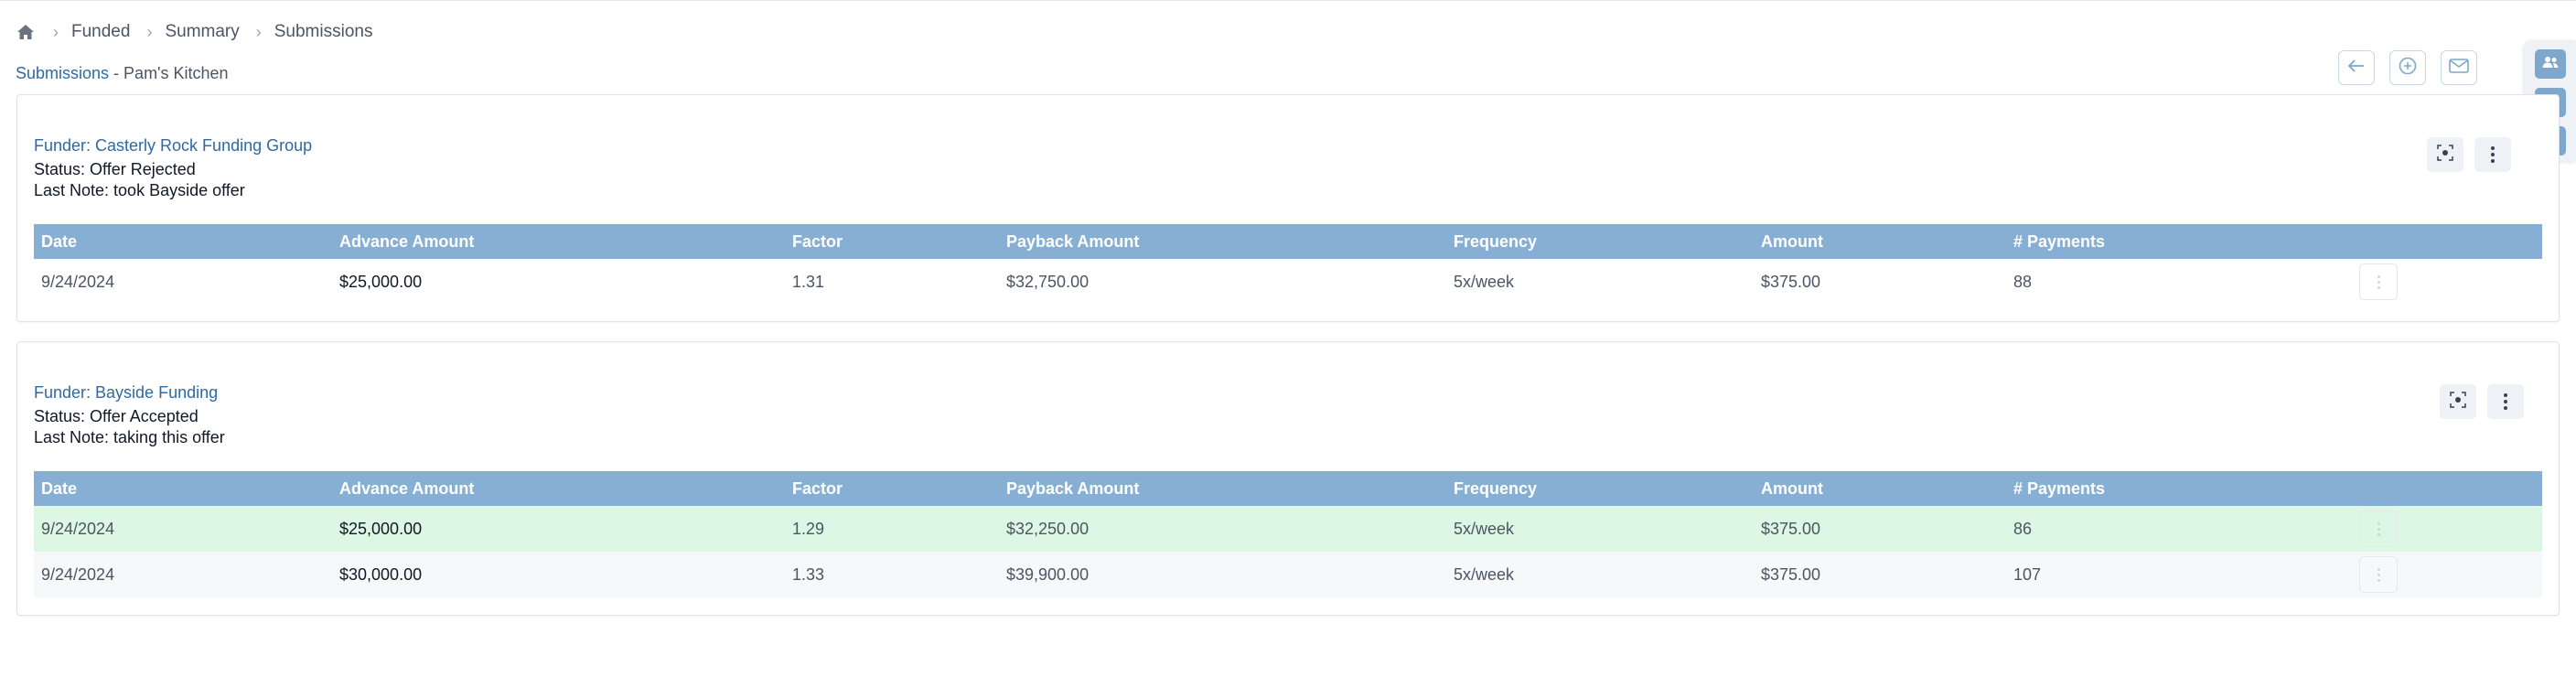  I want to click on cell-factor: 1.33, so click(808, 574).